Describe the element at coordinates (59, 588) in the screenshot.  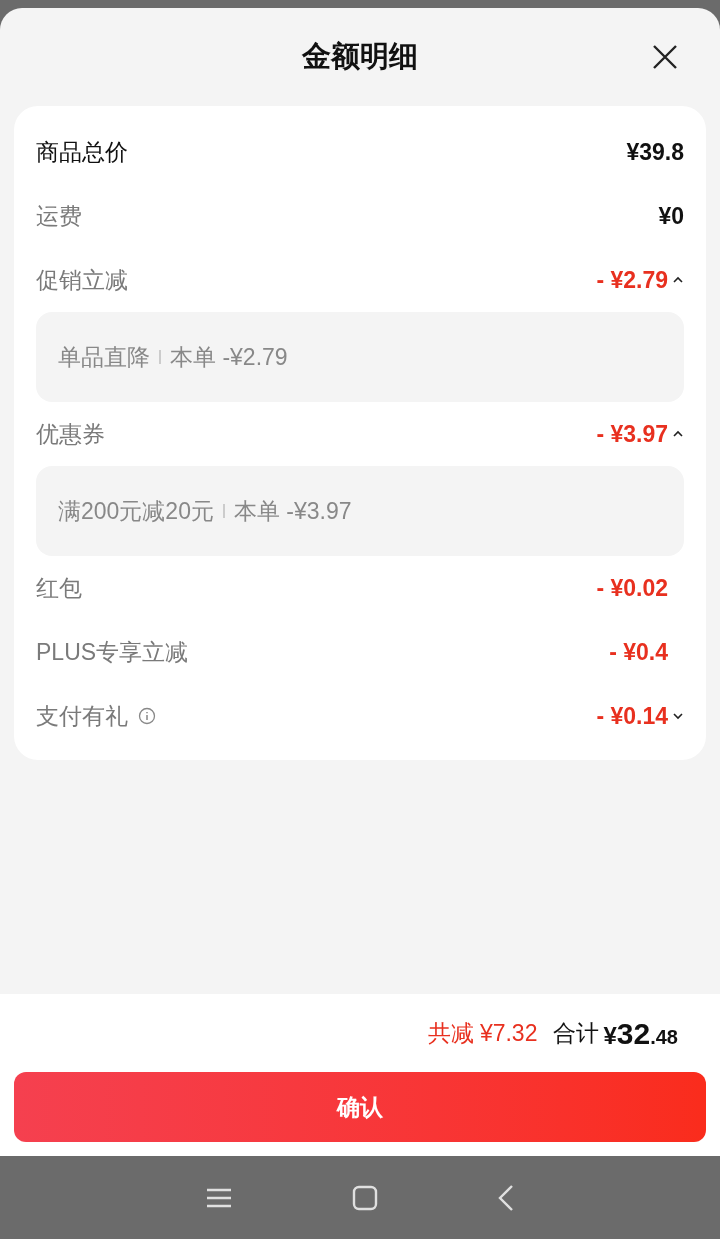
I see `row-label: 红包` at that location.